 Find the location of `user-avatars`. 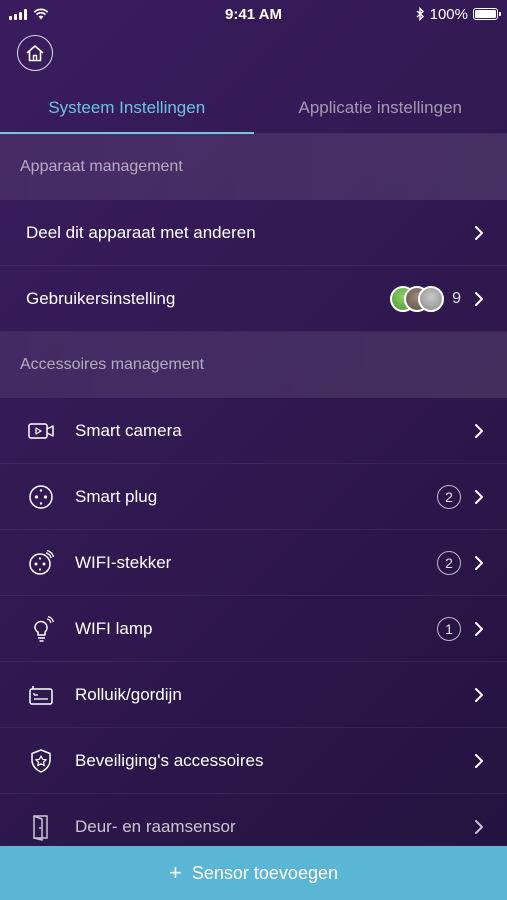

user-avatars is located at coordinates (417, 298).